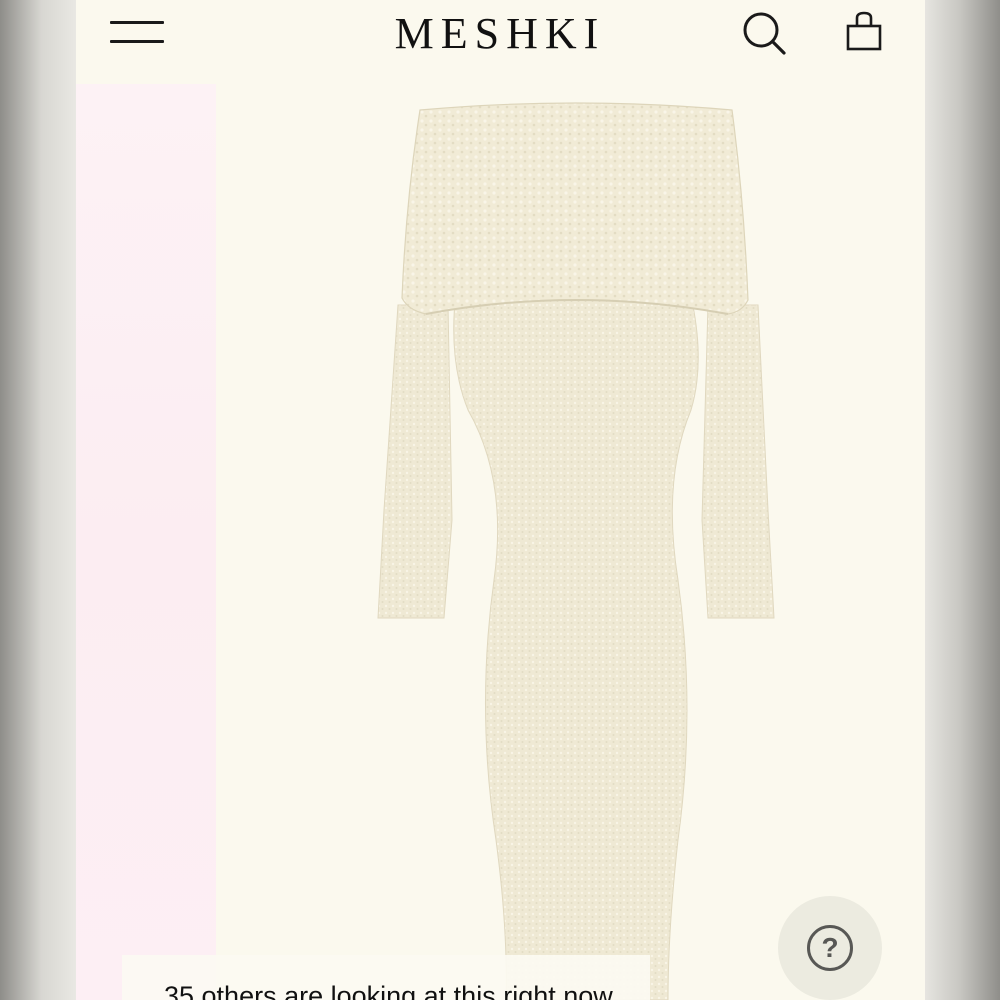 The height and width of the screenshot is (1000, 1000). I want to click on viewers-notice-text: 35 others are looking at this right now, so click(388, 990).